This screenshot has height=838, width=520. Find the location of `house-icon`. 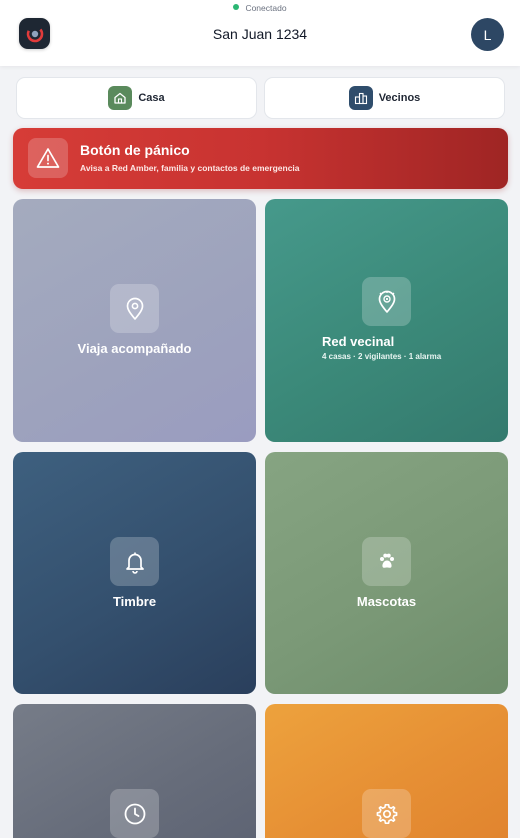

house-icon is located at coordinates (120, 98).